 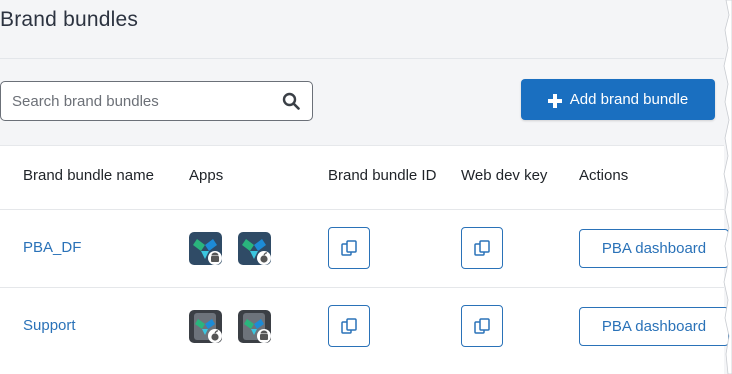 I want to click on header-devkey: Web dev key, so click(x=504, y=175).